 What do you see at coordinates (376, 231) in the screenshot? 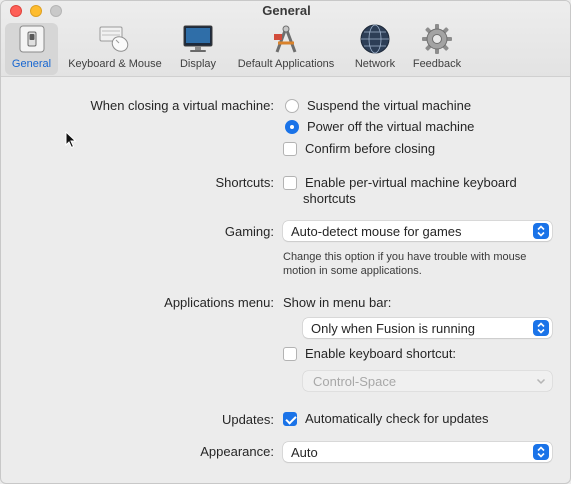
I see `gaming-select-value: Auto-detect mouse for games` at bounding box center [376, 231].